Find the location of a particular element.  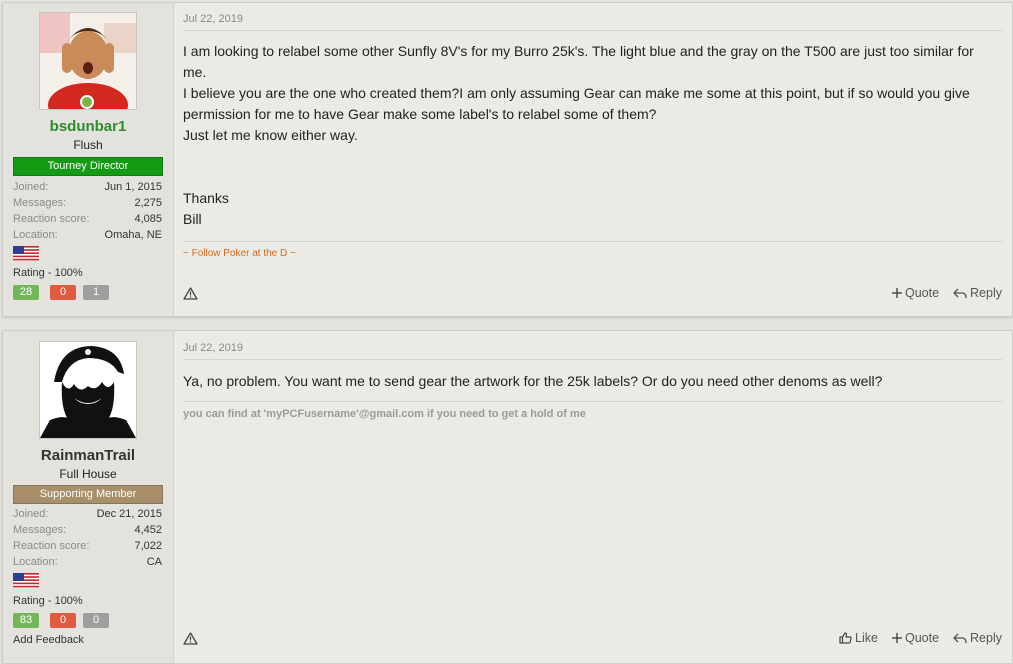

user-banner: Supporting Member is located at coordinates (88, 494).